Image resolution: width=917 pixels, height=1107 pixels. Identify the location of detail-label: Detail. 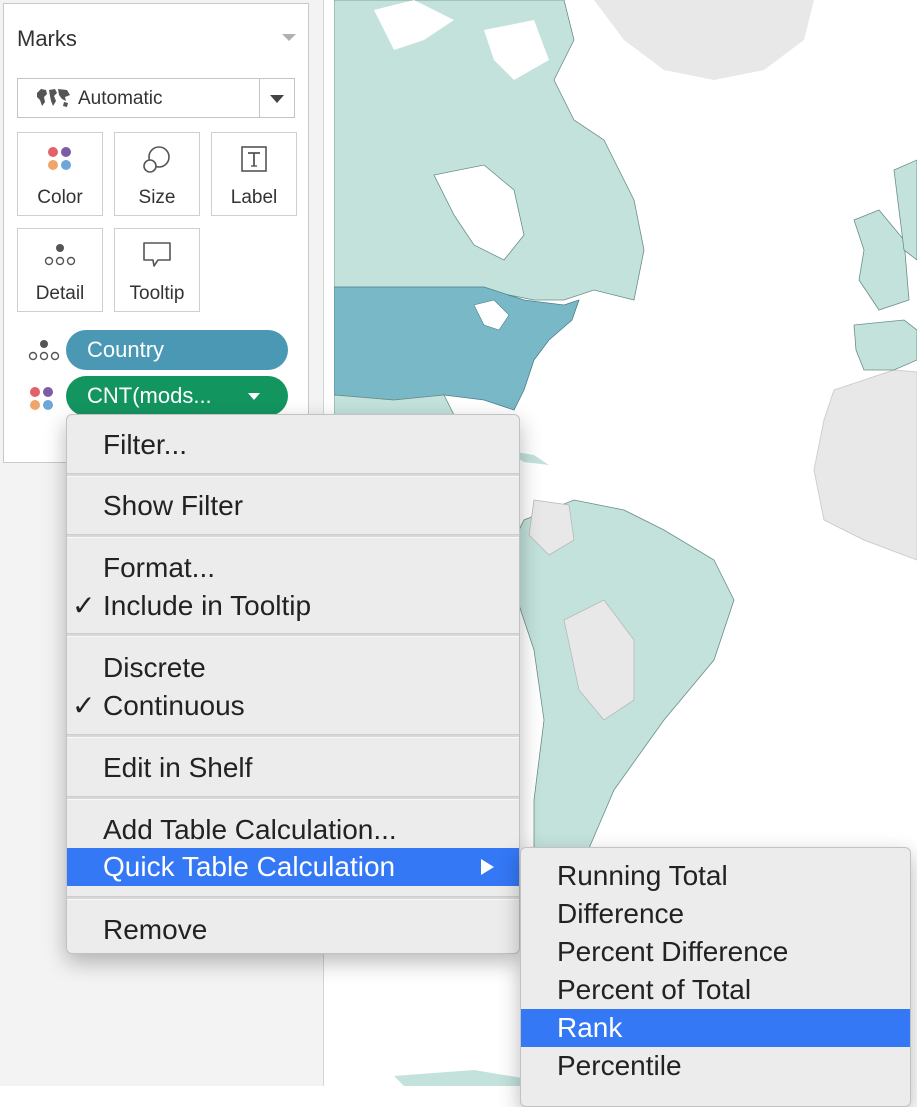
(60, 293).